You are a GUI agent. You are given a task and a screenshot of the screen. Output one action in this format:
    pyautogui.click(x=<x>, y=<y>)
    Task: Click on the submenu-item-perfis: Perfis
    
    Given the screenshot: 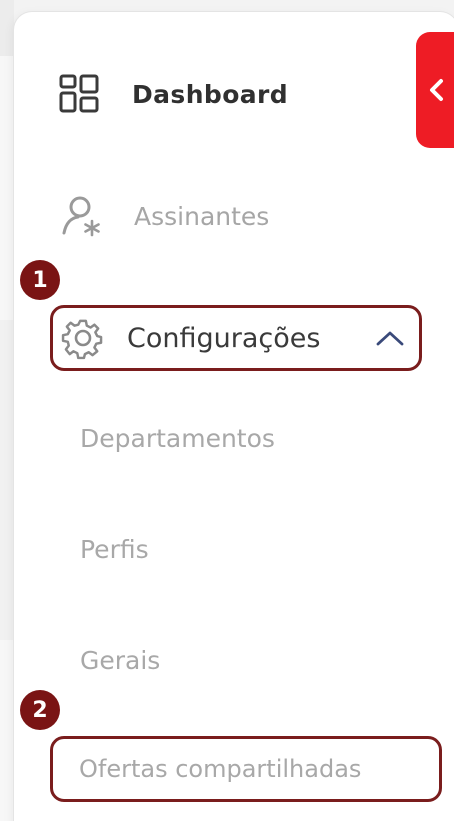 What is the action you would take?
    pyautogui.click(x=114, y=549)
    